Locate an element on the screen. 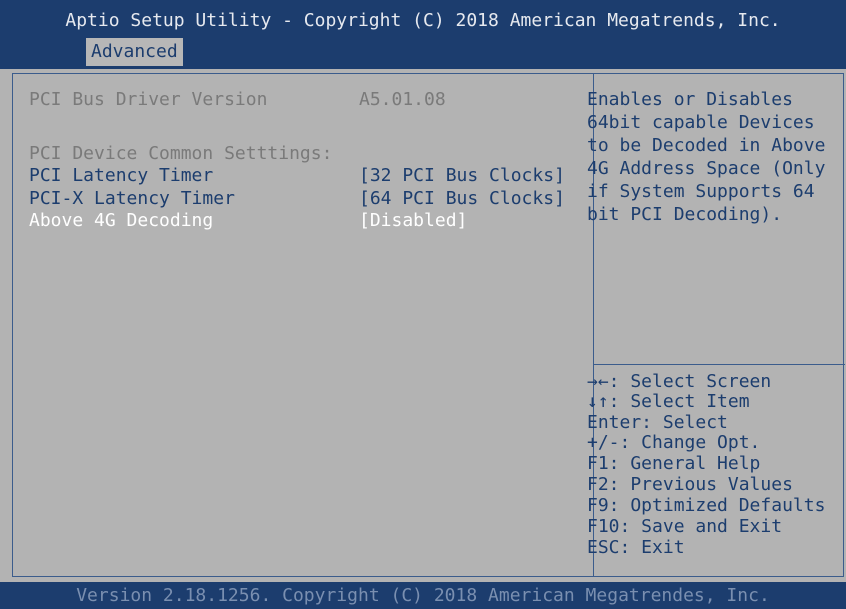 The image size is (846, 609). setting-label-pci-latency-timer: PCI Latency Timer is located at coordinates (121, 176).